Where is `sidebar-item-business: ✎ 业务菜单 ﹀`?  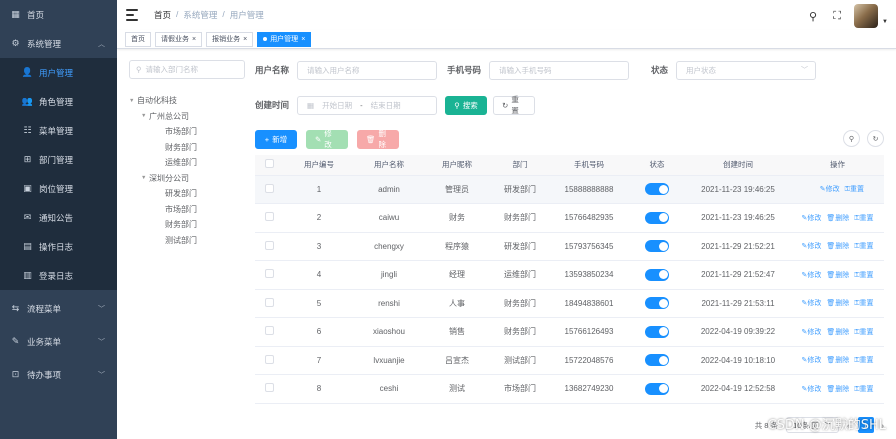
sidebar-item-business: ✎ 业务菜单 ﹀ is located at coordinates (58, 341).